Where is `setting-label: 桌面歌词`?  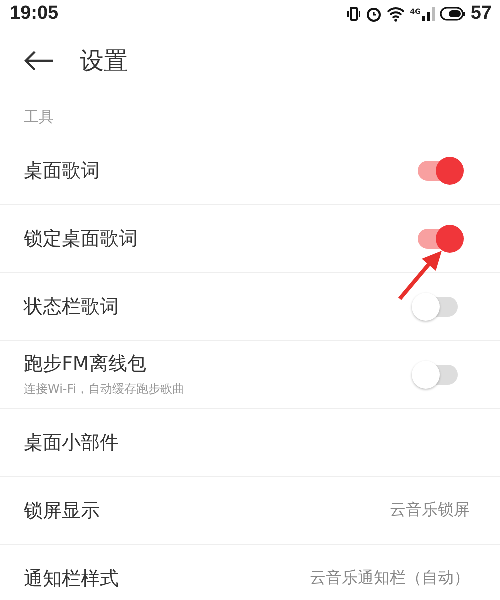
setting-label: 桌面歌词 is located at coordinates (62, 171).